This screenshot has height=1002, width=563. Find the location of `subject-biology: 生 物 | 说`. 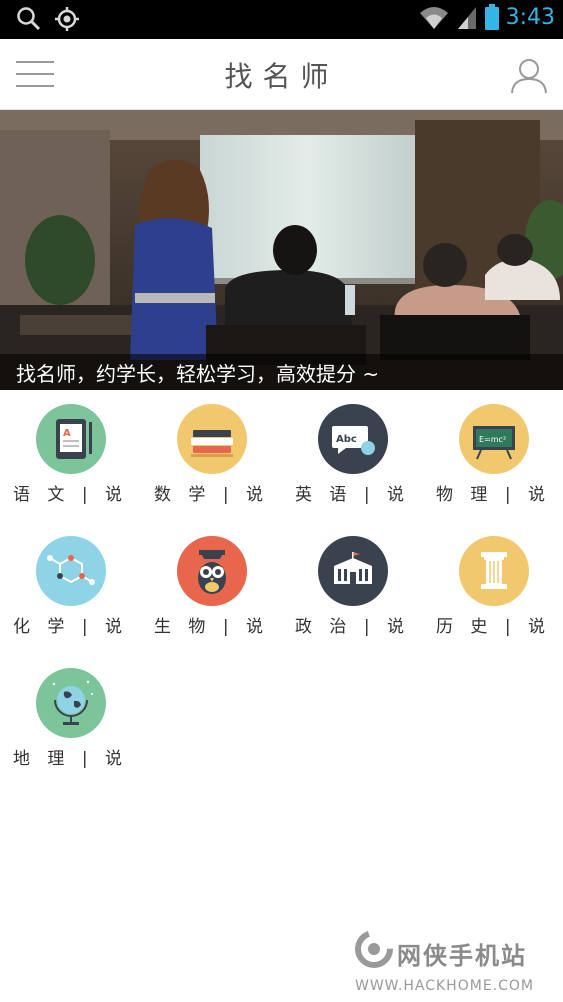

subject-biology: 生 物 | 说 is located at coordinates (211, 590).